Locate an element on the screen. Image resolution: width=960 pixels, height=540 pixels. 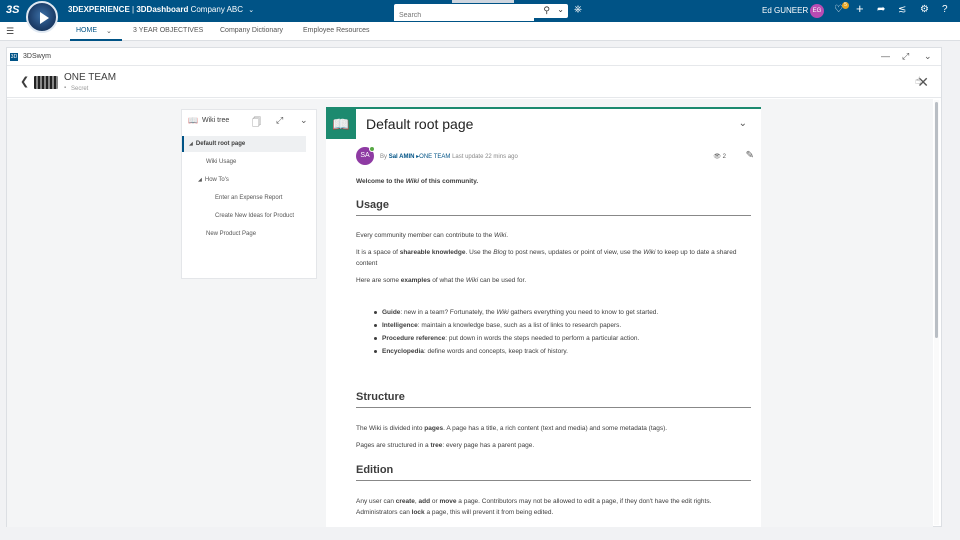
wiki-page-header: 📖 Default root page ⌄ is located at coordinates (543, 124).